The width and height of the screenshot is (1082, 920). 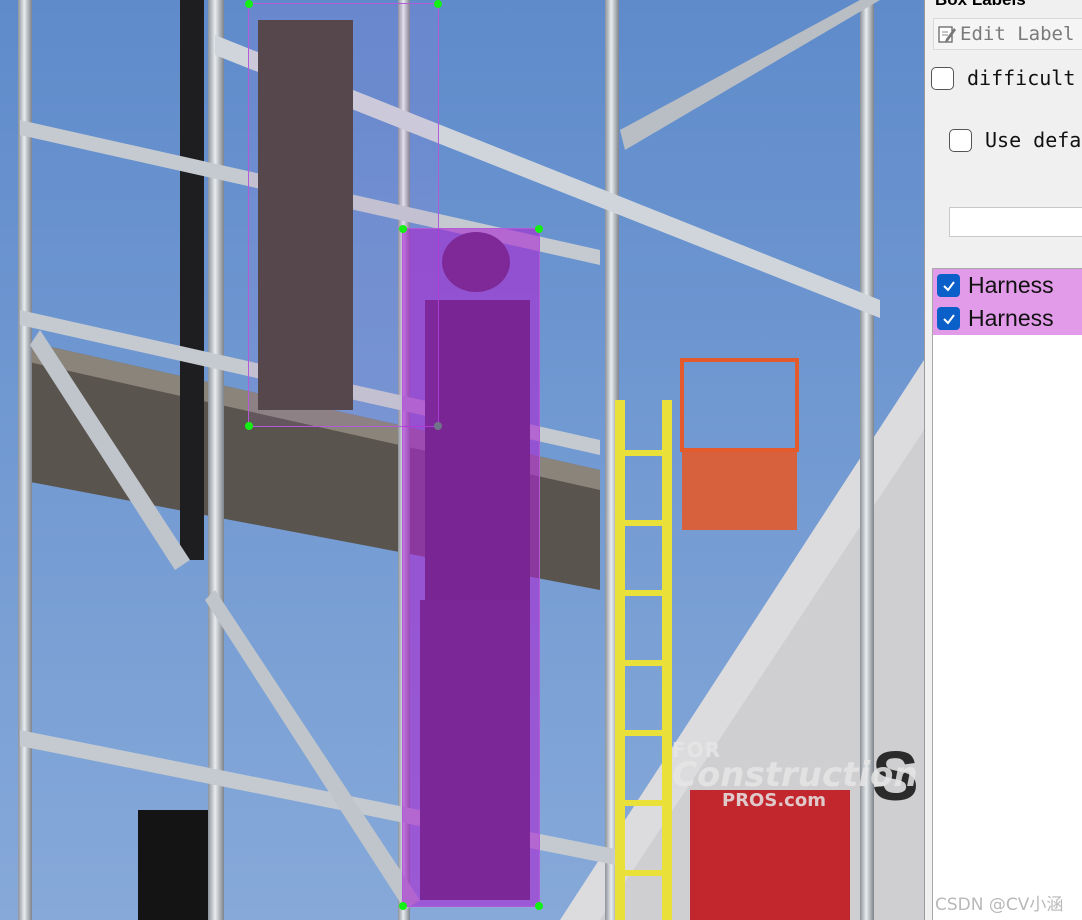 What do you see at coordinates (980, 5) in the screenshot?
I see `dock-title: Box Labels` at bounding box center [980, 5].